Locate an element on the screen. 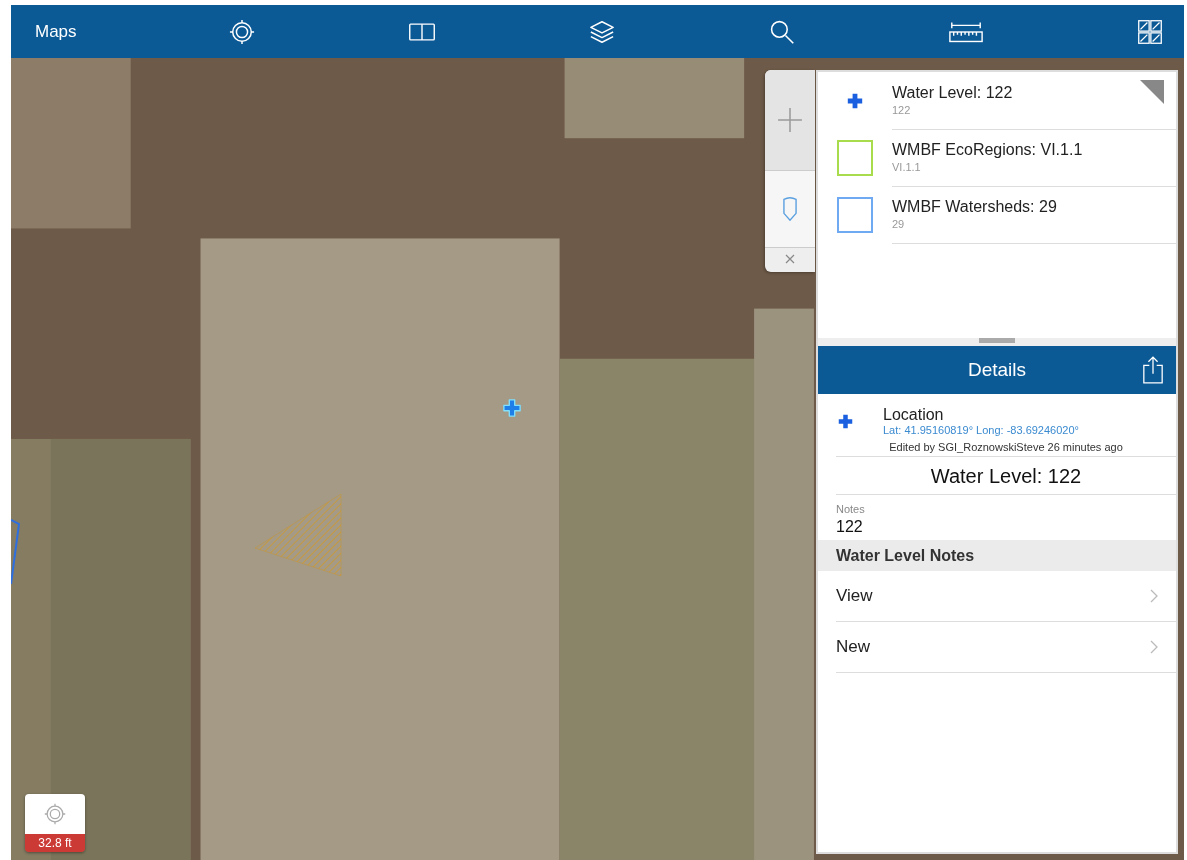 The height and width of the screenshot is (860, 1187). field-label: Notes is located at coordinates (851, 509).